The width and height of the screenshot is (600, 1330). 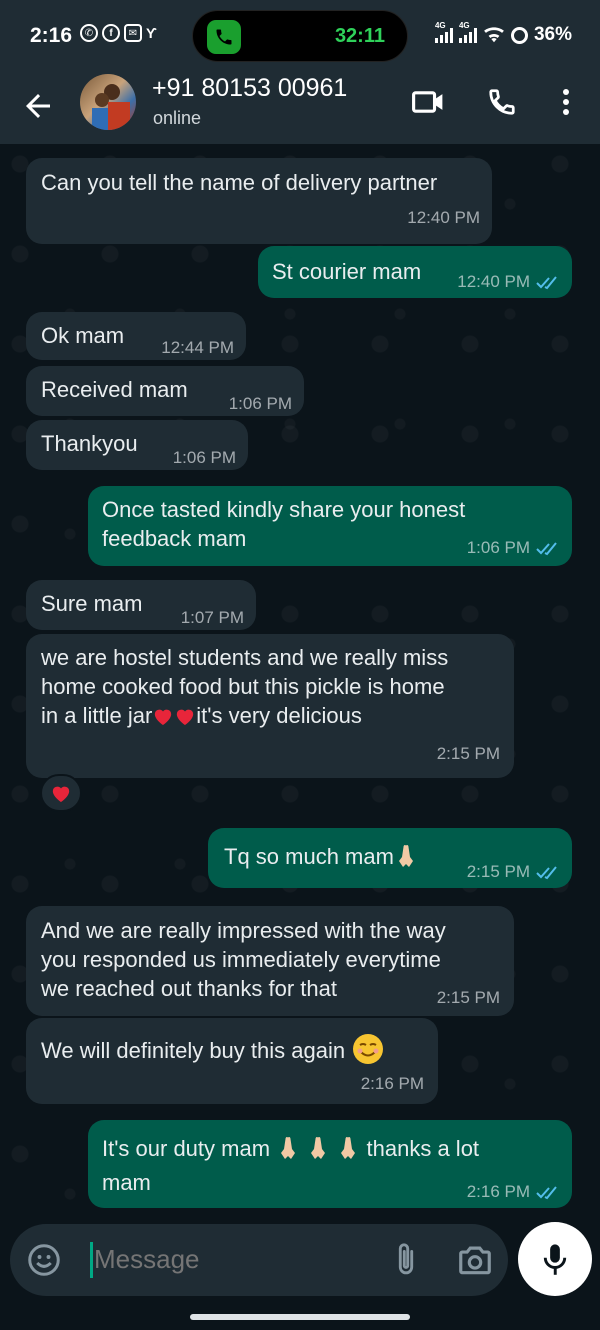 I want to click on wifi-icon, so click(x=494, y=35).